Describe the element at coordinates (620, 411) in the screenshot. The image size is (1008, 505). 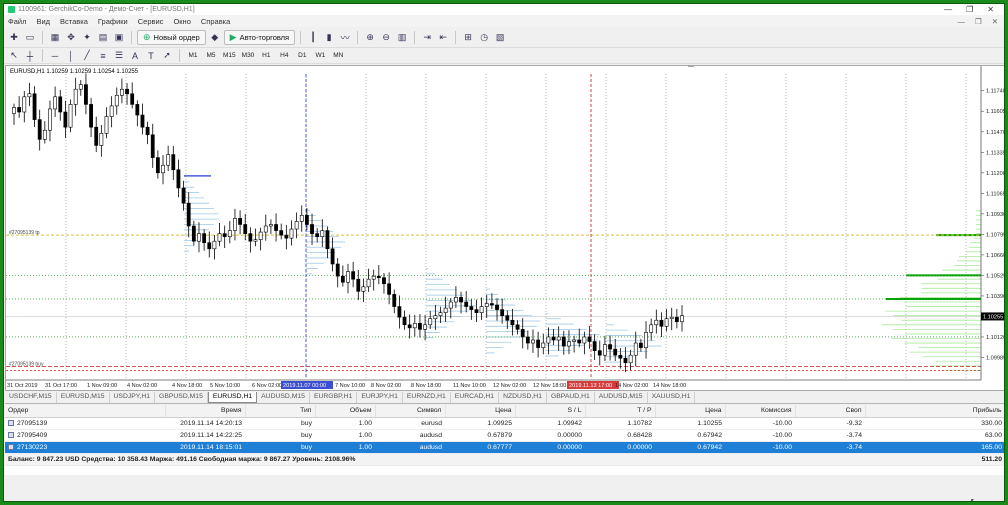
I see `column-header: T / P` at that location.